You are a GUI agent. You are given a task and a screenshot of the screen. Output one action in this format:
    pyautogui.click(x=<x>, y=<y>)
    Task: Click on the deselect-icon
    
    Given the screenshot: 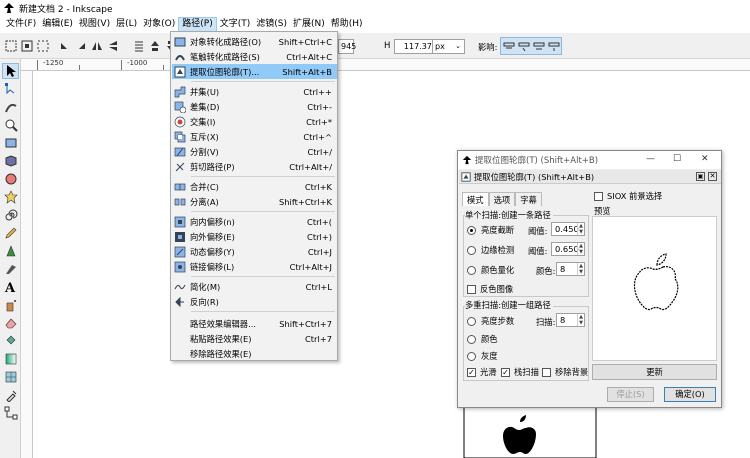 What is the action you would take?
    pyautogui.click(x=43, y=46)
    